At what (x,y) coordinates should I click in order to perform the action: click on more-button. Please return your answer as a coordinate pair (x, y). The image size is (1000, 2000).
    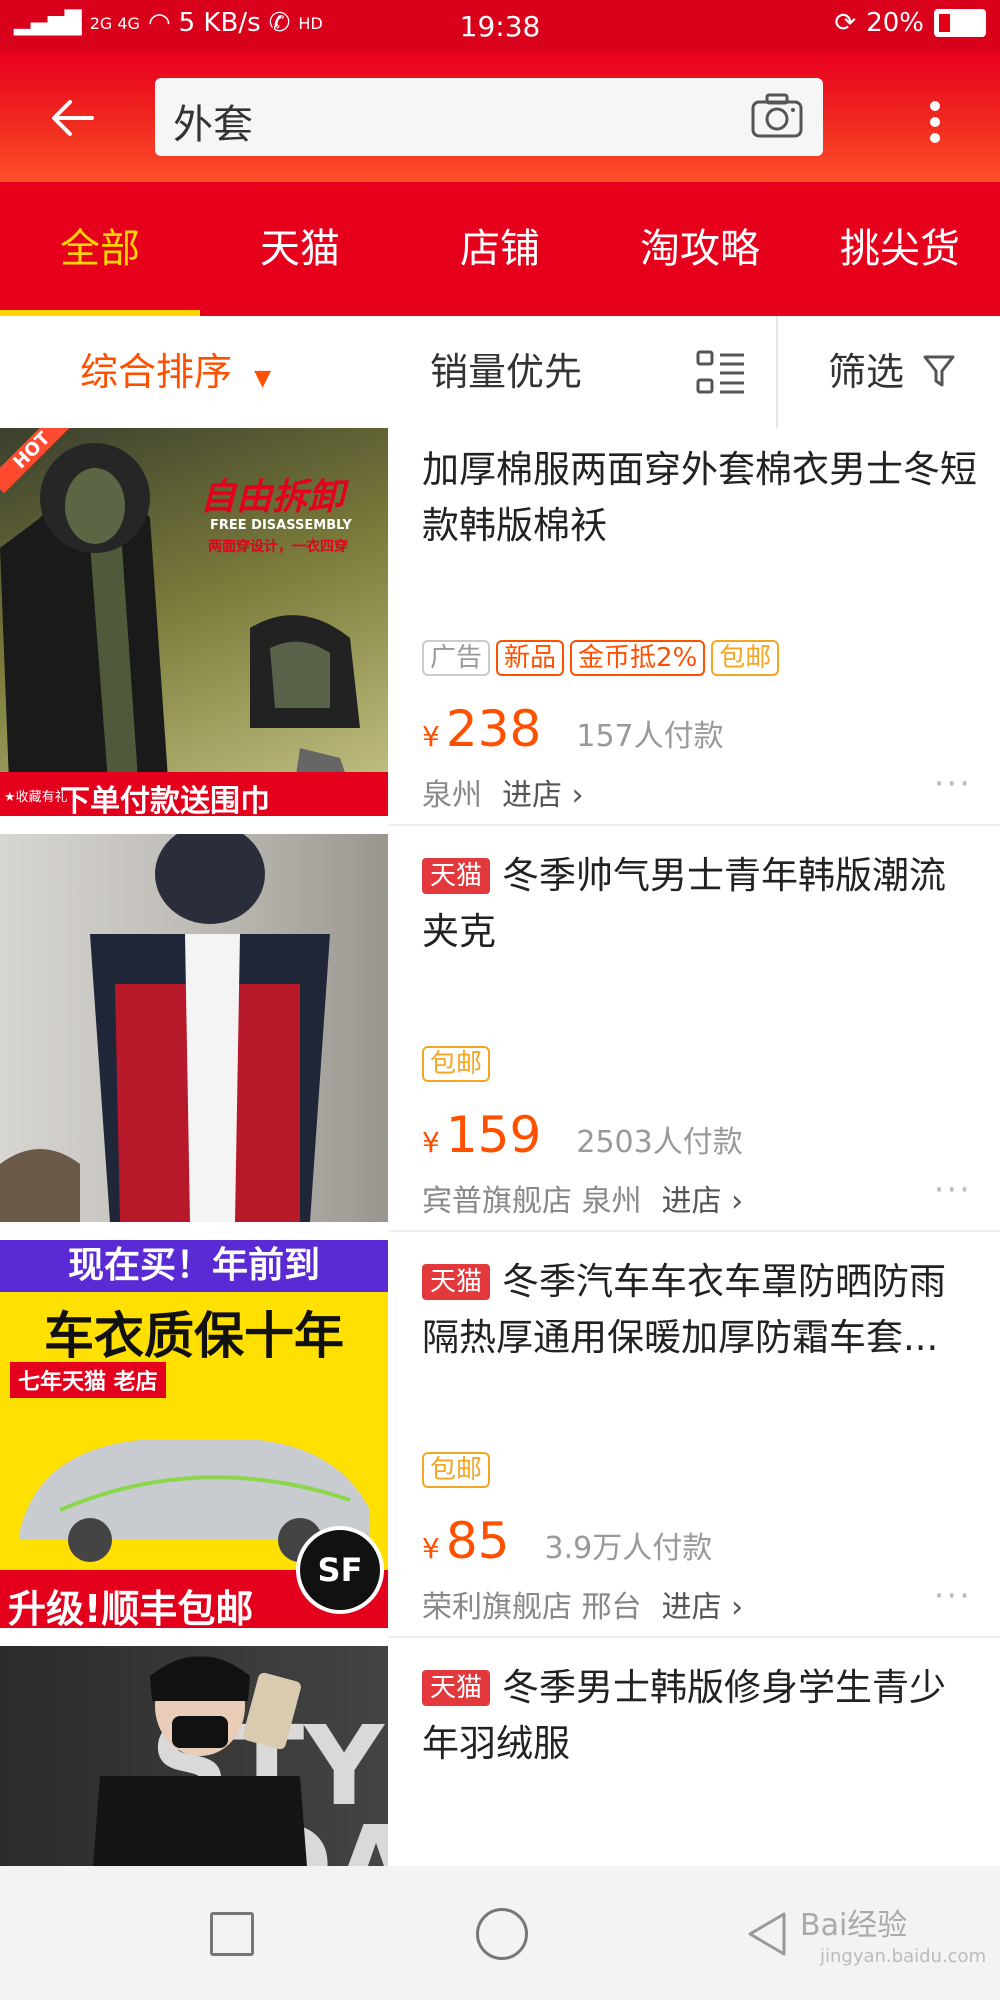
    Looking at the image, I should click on (935, 122).